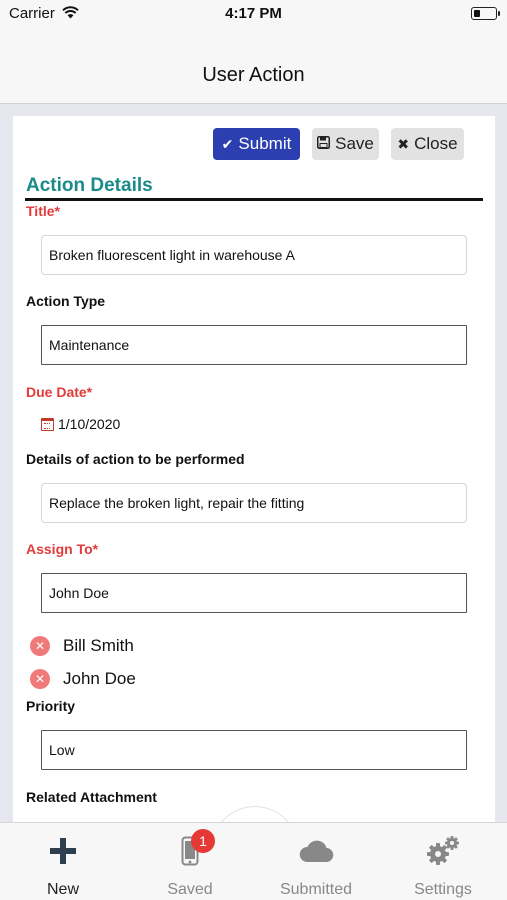 The height and width of the screenshot is (900, 507). What do you see at coordinates (190, 851) in the screenshot?
I see `phone-icon` at bounding box center [190, 851].